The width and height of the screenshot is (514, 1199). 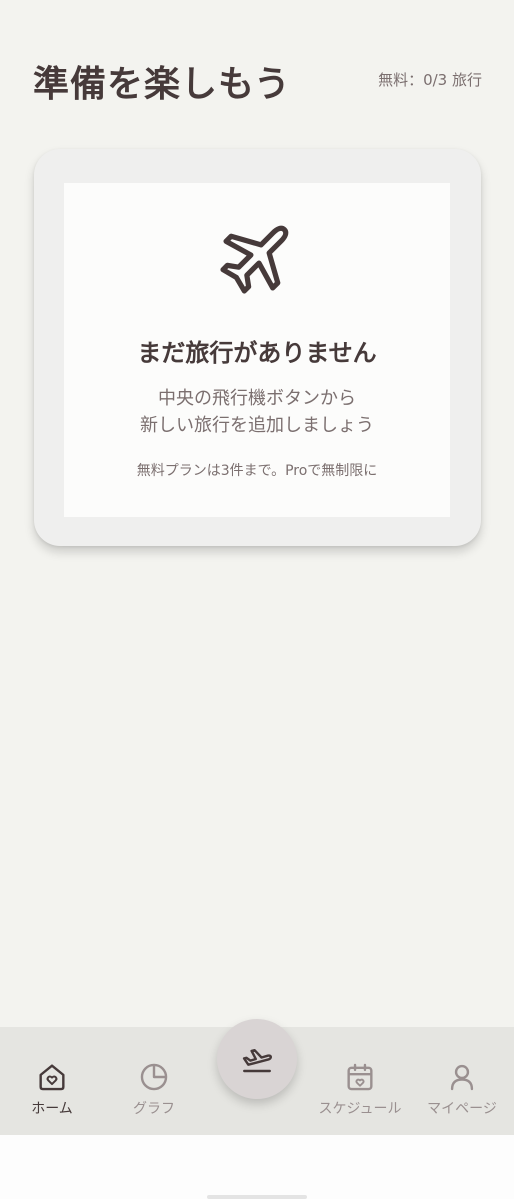 I want to click on empty-state-title: まだ旅行がありません, so click(x=257, y=353).